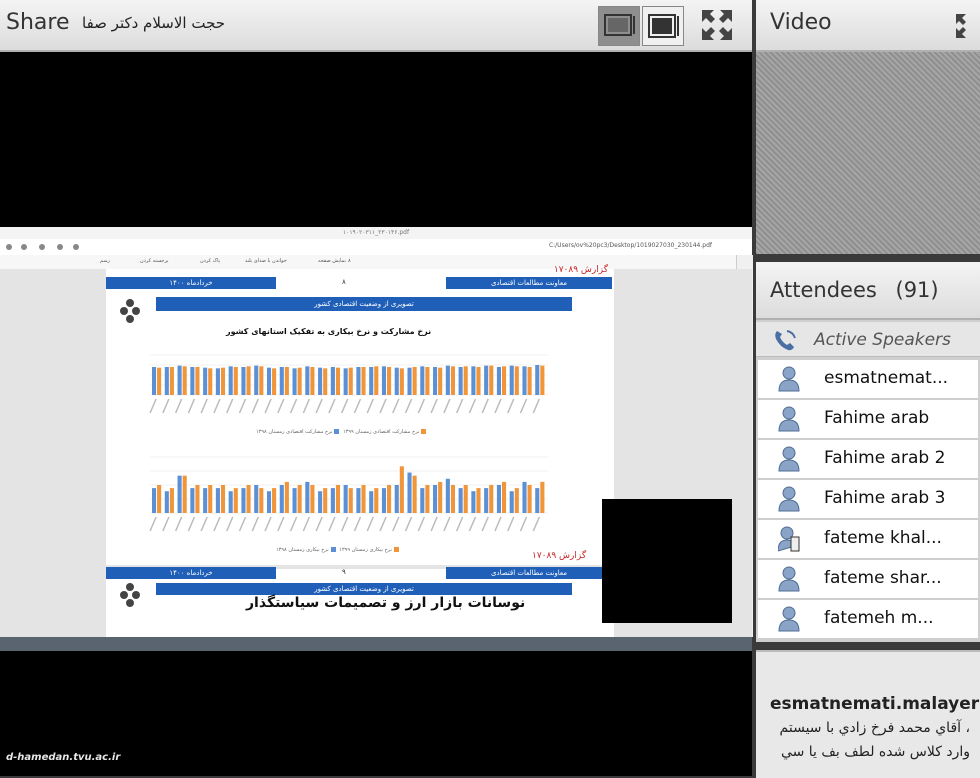 The height and width of the screenshot is (778, 980). What do you see at coordinates (154, 23) in the screenshot?
I see `presenter-name: حجت الاسلام دکتر صفا` at bounding box center [154, 23].